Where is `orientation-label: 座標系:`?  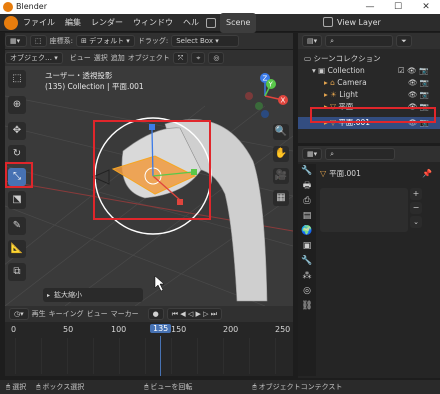 orientation-label: 座標系: is located at coordinates (61, 41).